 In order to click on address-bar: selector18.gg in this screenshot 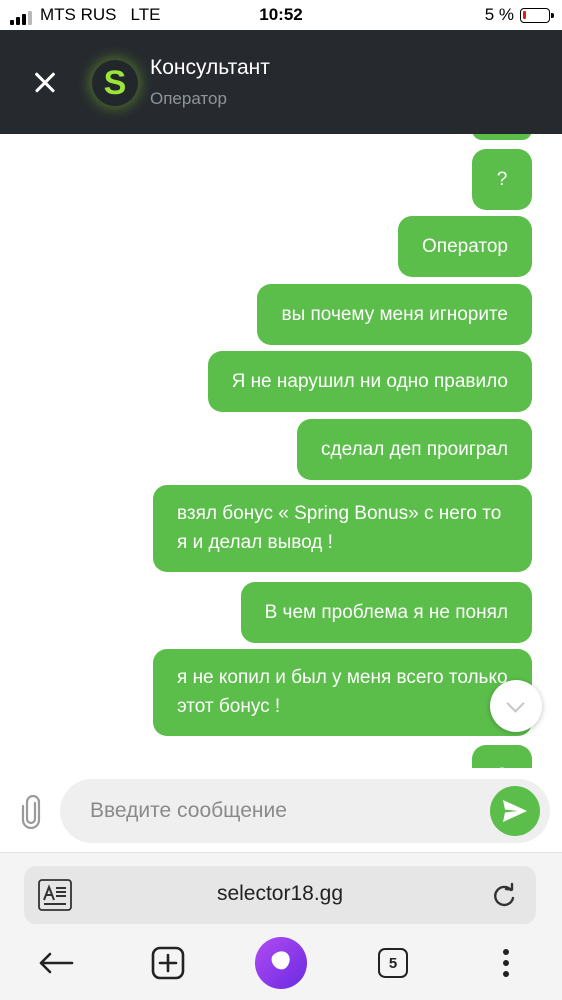, I will do `click(280, 895)`.